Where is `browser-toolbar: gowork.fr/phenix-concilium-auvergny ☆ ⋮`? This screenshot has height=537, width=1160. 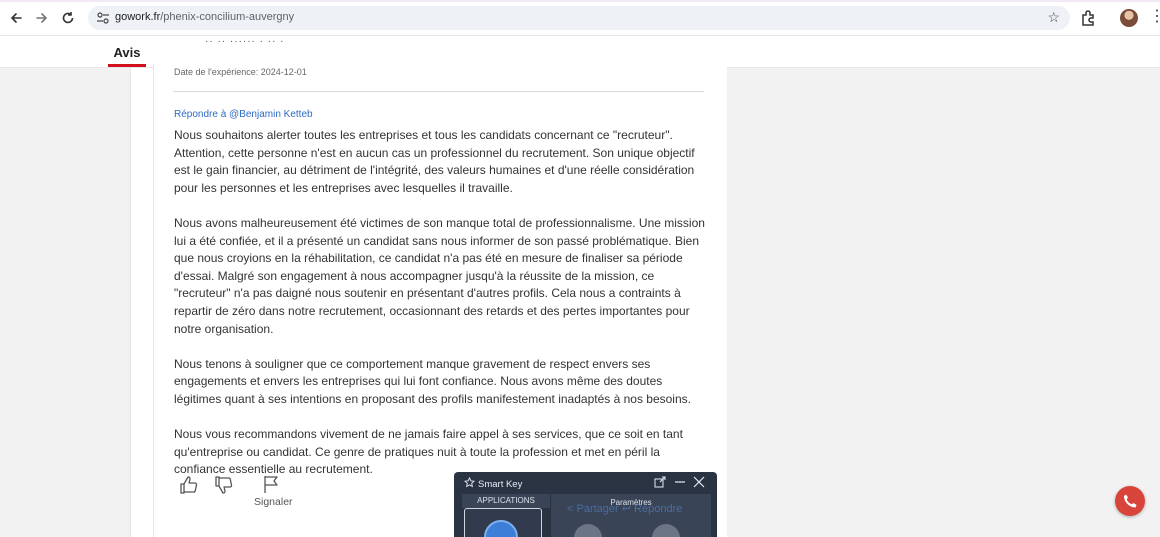 browser-toolbar: gowork.fr/phenix-concilium-auvergny ☆ ⋮ is located at coordinates (580, 18).